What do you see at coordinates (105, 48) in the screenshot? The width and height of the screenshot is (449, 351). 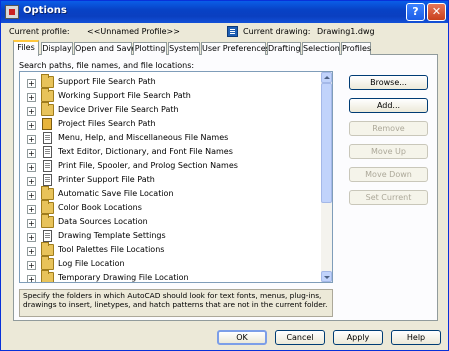 I see `tab-open-and-save: Open and Save` at bounding box center [105, 48].